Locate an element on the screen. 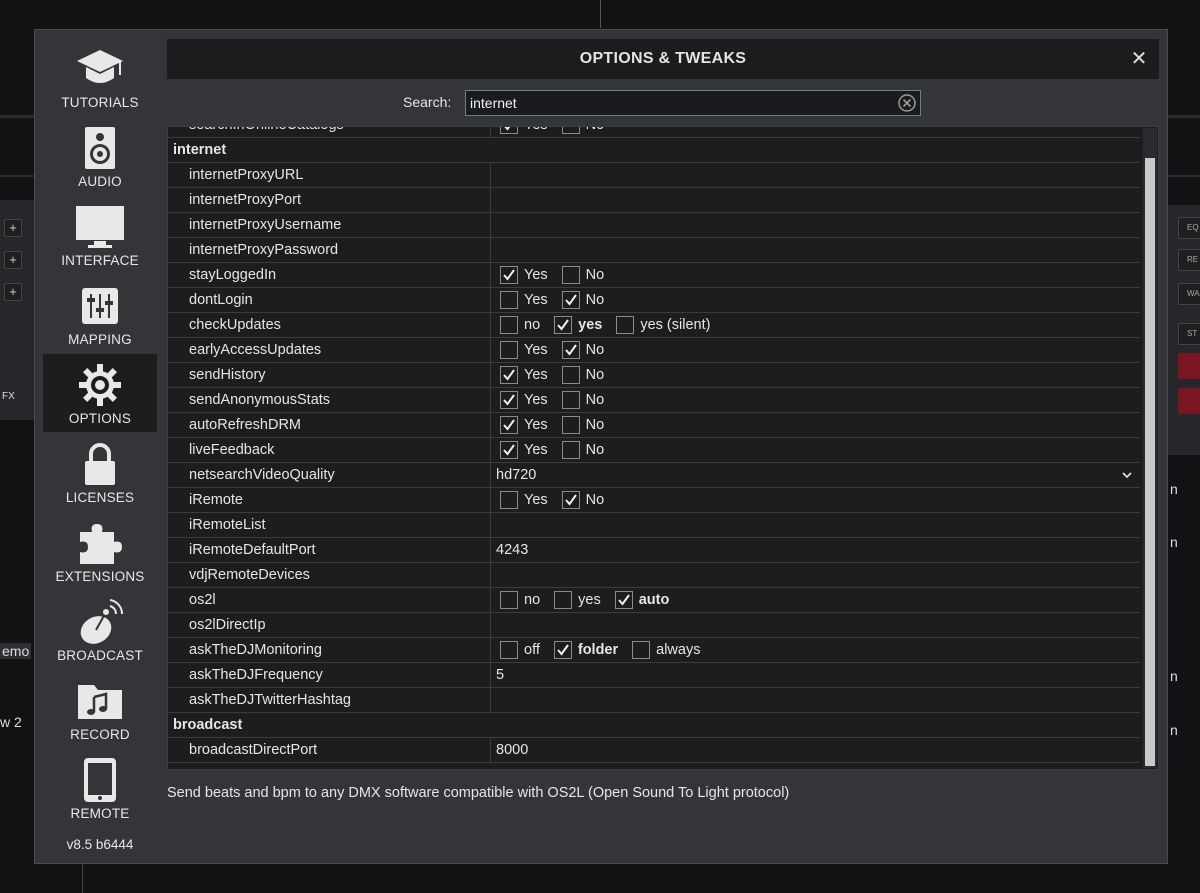 This screenshot has height=893, width=1200. option-row: askTheDJMonitoring off folder always is located at coordinates (654, 650).